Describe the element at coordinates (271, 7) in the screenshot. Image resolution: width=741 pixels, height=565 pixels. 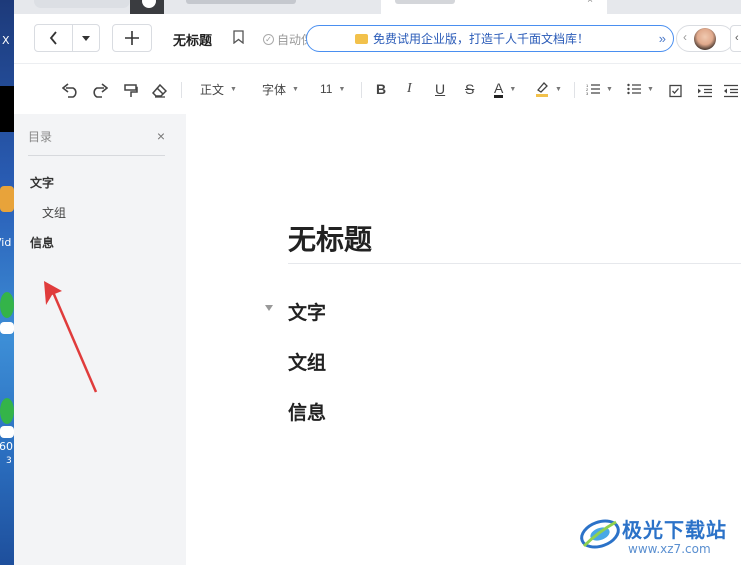
I see `tab-inactive-document` at that location.